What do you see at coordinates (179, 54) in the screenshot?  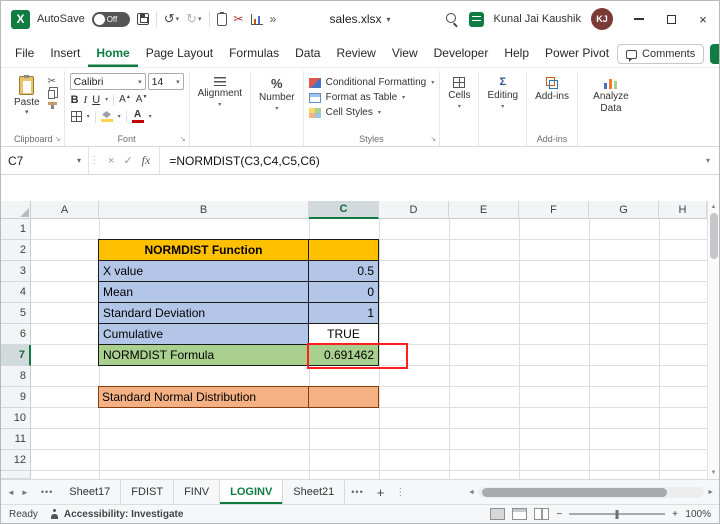 I see `tab-page-layout: Page Layout` at bounding box center [179, 54].